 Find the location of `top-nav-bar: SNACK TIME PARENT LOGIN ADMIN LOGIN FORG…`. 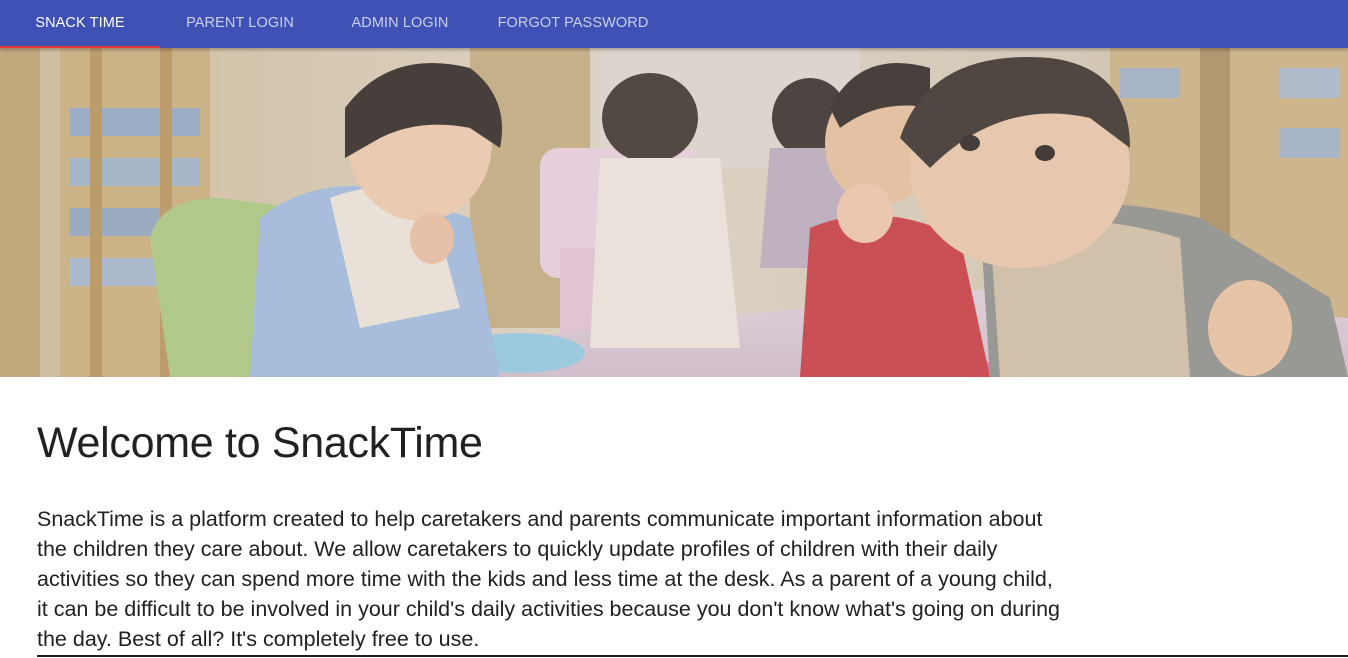

top-nav-bar: SNACK TIME PARENT LOGIN ADMIN LOGIN FORG… is located at coordinates (674, 24).